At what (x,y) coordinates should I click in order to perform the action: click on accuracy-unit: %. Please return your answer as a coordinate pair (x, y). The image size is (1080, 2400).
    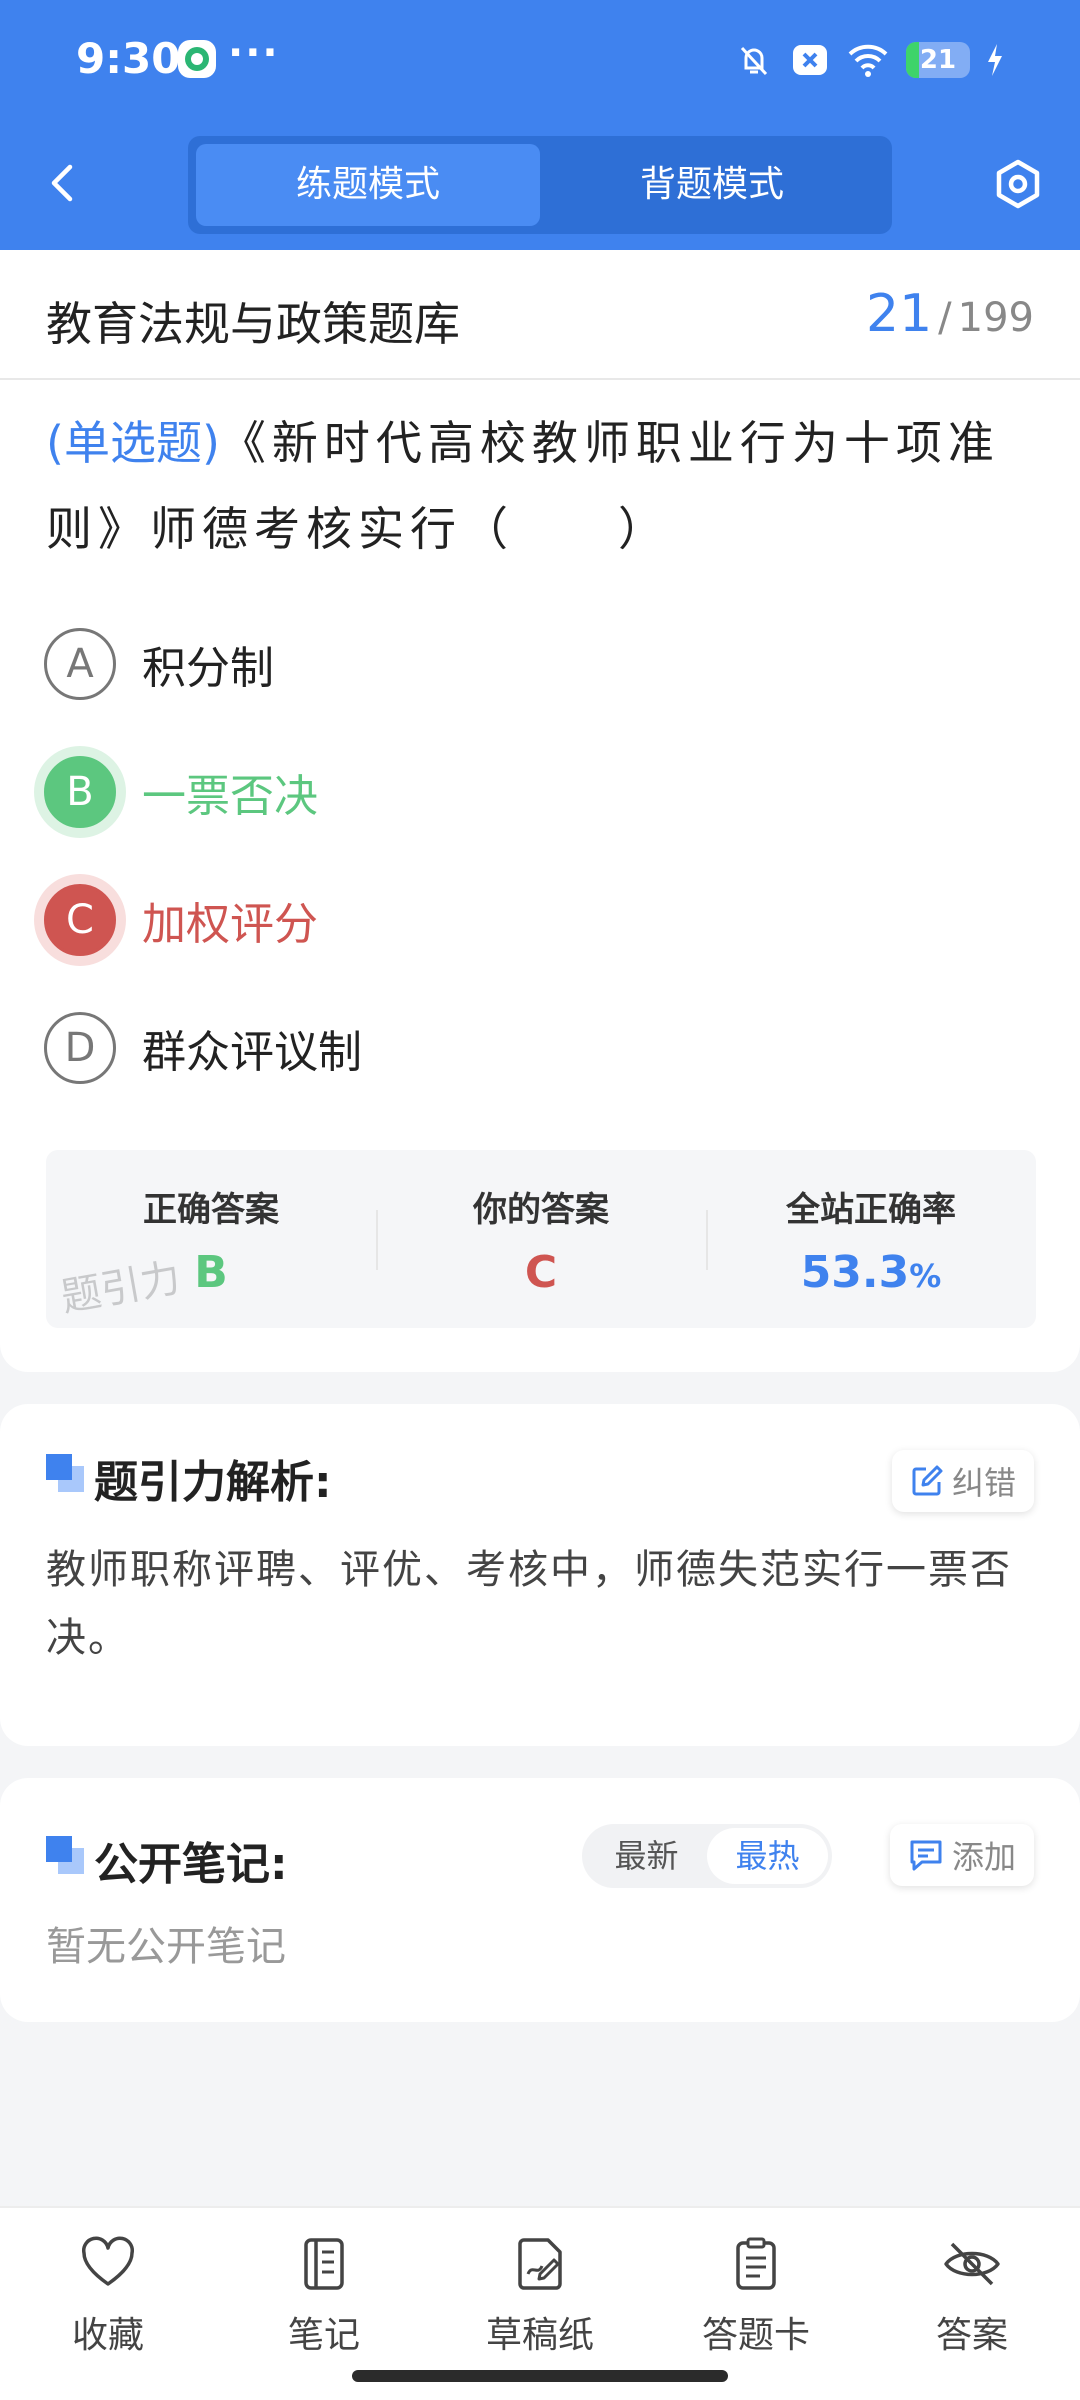
    Looking at the image, I should click on (925, 1276).